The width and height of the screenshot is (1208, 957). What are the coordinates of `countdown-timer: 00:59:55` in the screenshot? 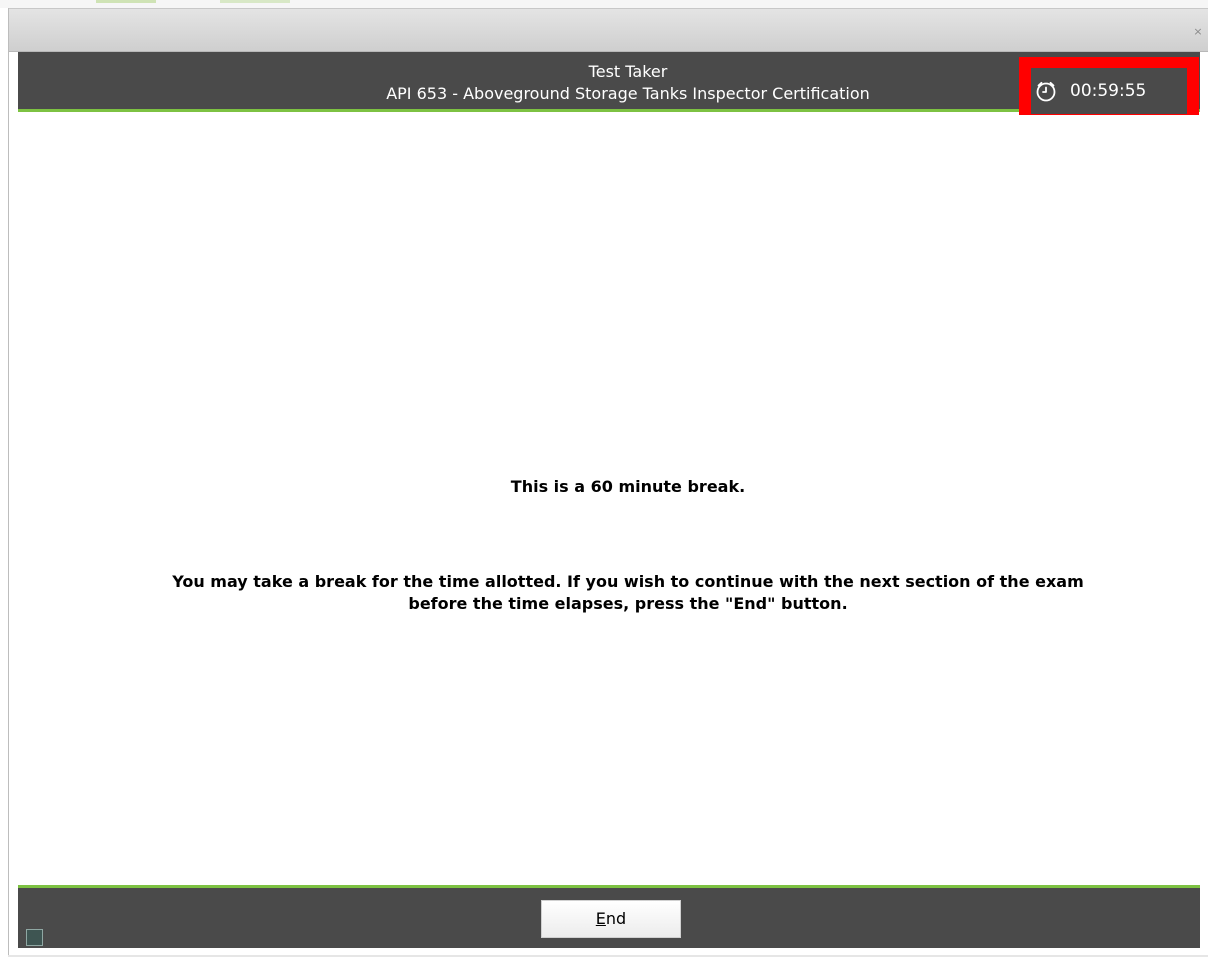 It's located at (1109, 91).